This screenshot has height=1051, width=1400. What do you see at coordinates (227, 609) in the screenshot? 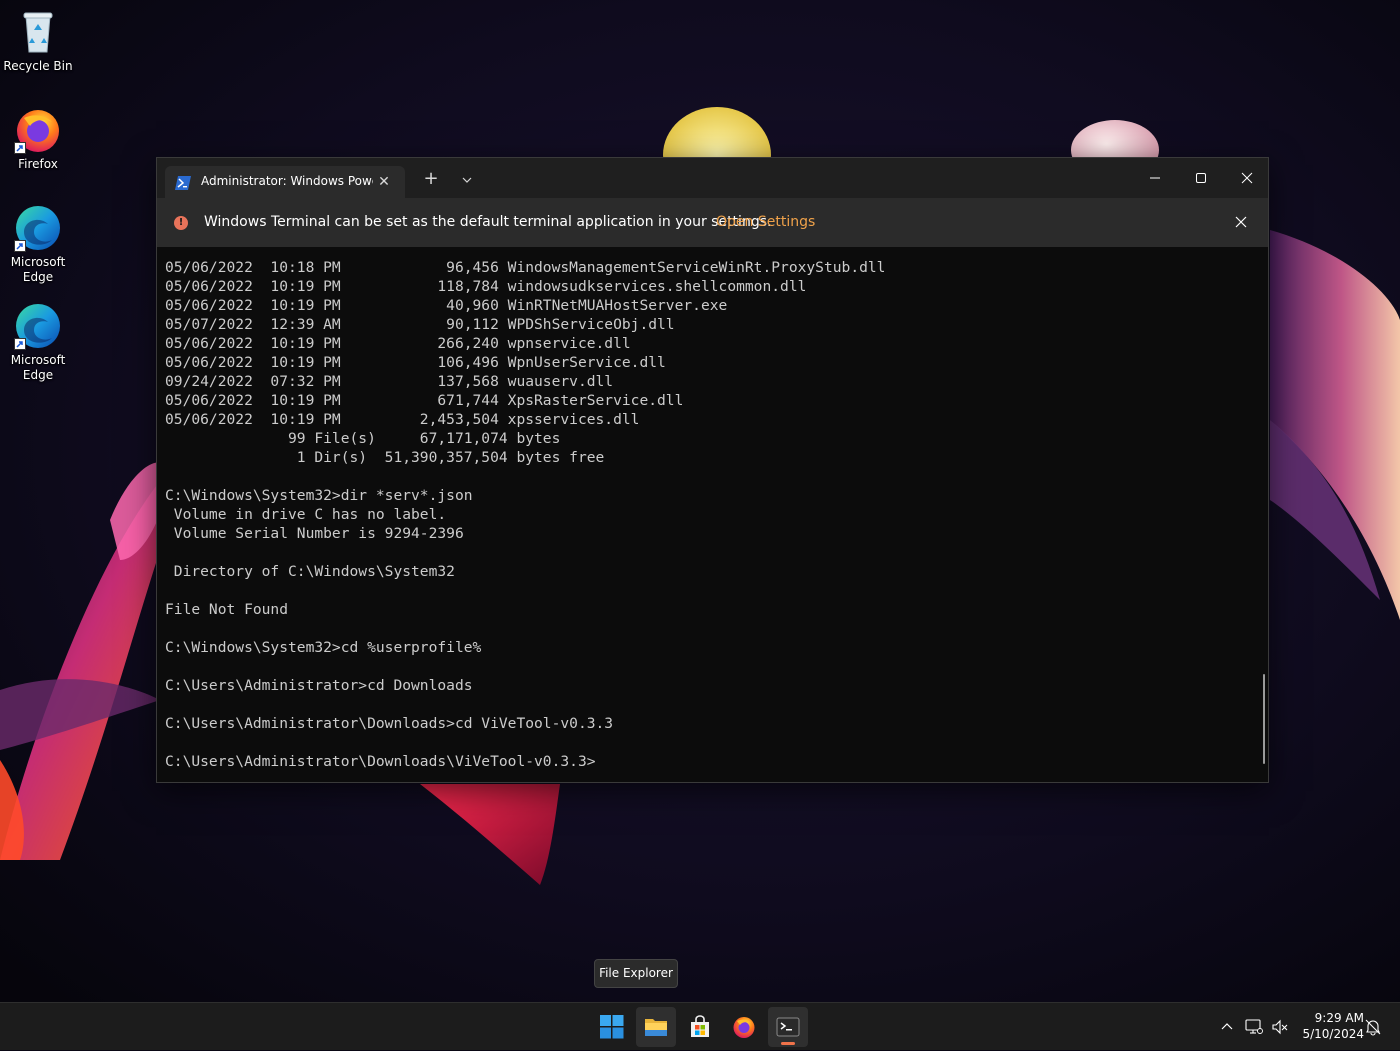
I see `console-line: File Not Found` at bounding box center [227, 609].